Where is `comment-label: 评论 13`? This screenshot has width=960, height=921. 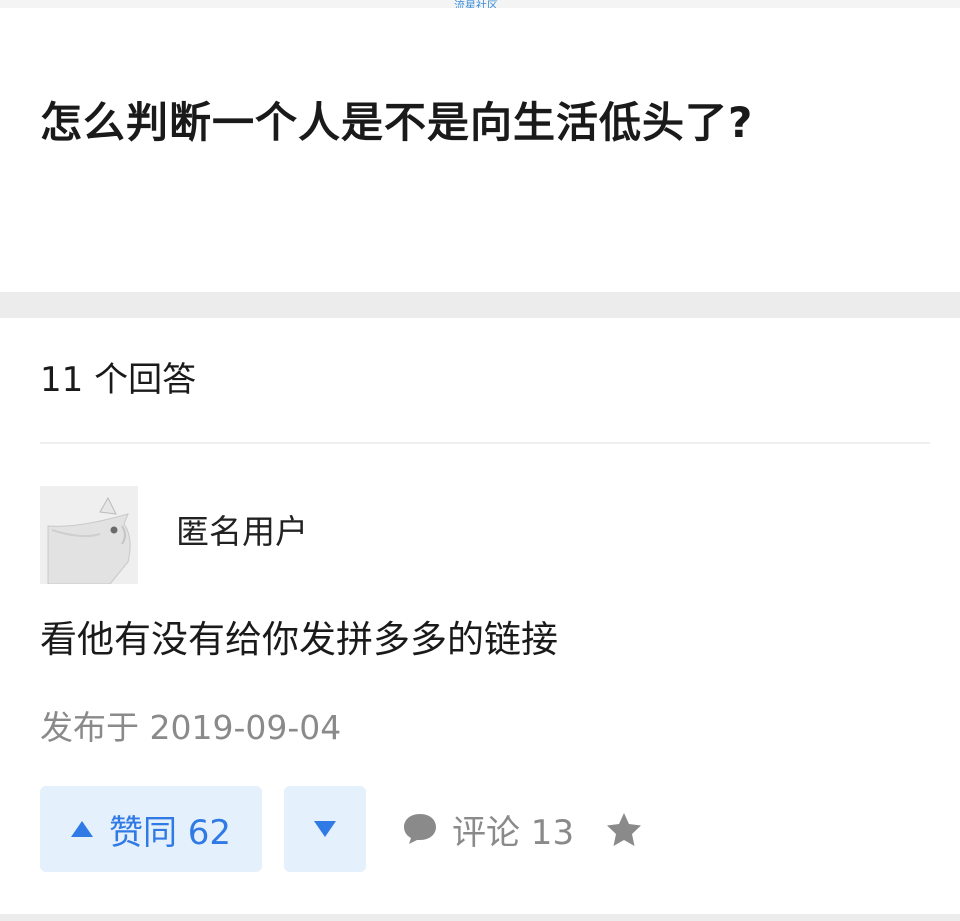
comment-label: 评论 13 is located at coordinates (513, 832).